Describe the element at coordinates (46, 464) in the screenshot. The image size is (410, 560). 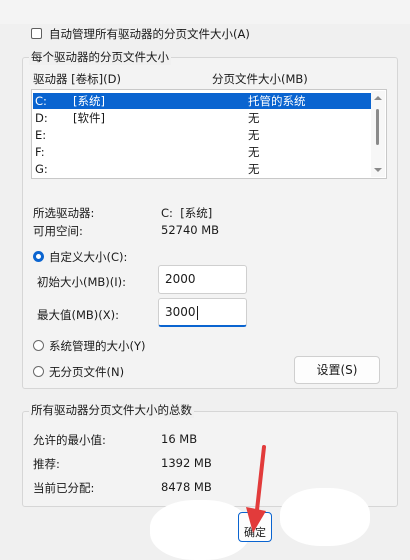
I see `recommended-label: 推荐:` at that location.